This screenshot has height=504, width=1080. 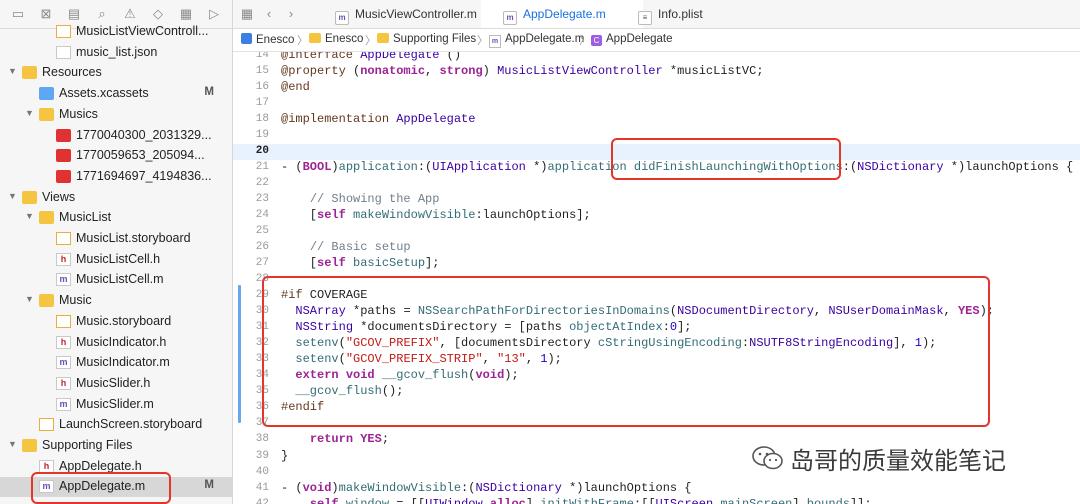 I want to click on navigator-row: h MusicListCell.h, so click(x=116, y=260).